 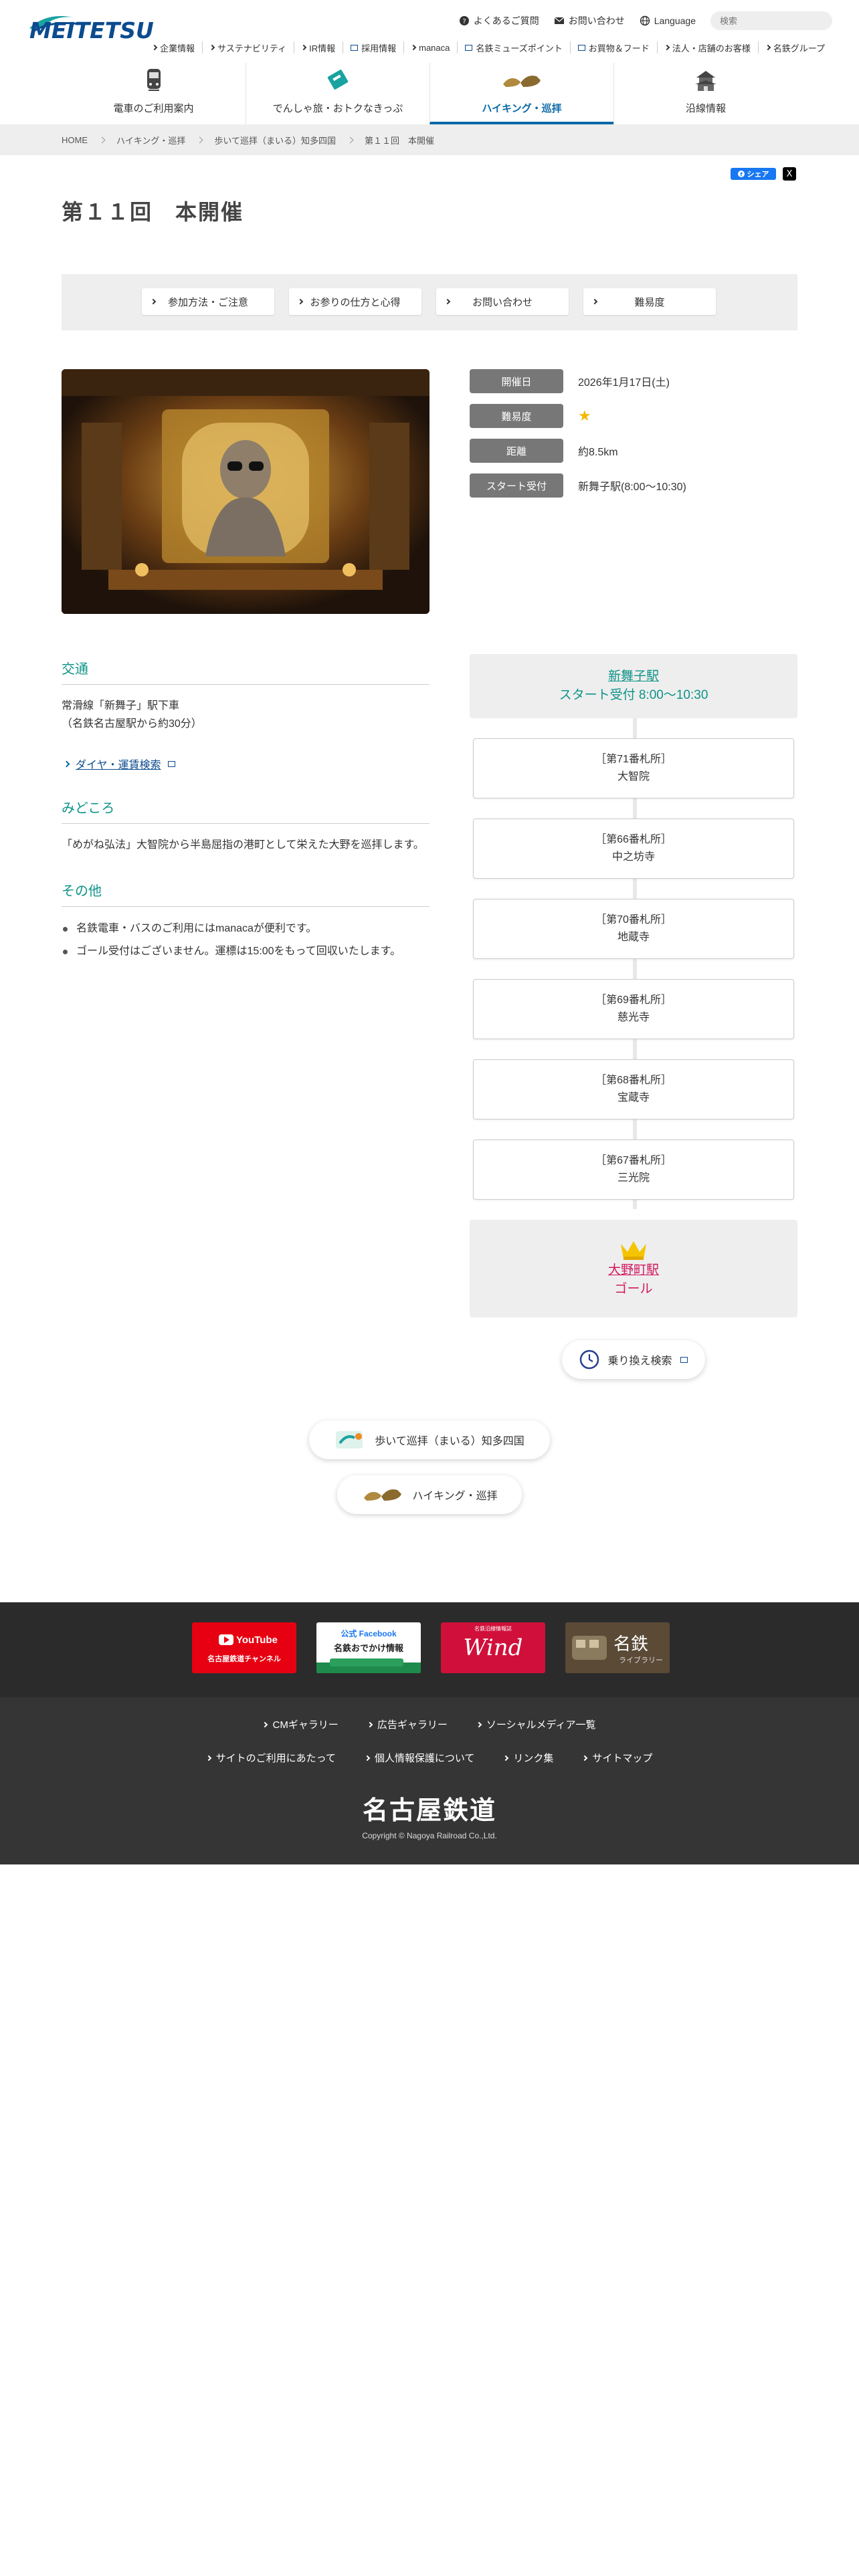 What do you see at coordinates (633, 1250) in the screenshot?
I see `crown-icon` at bounding box center [633, 1250].